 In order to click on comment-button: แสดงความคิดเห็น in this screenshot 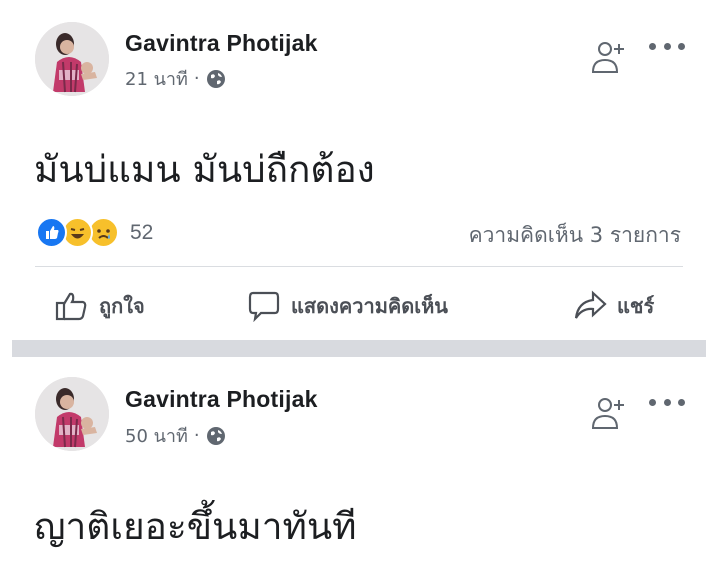, I will do `click(347, 306)`.